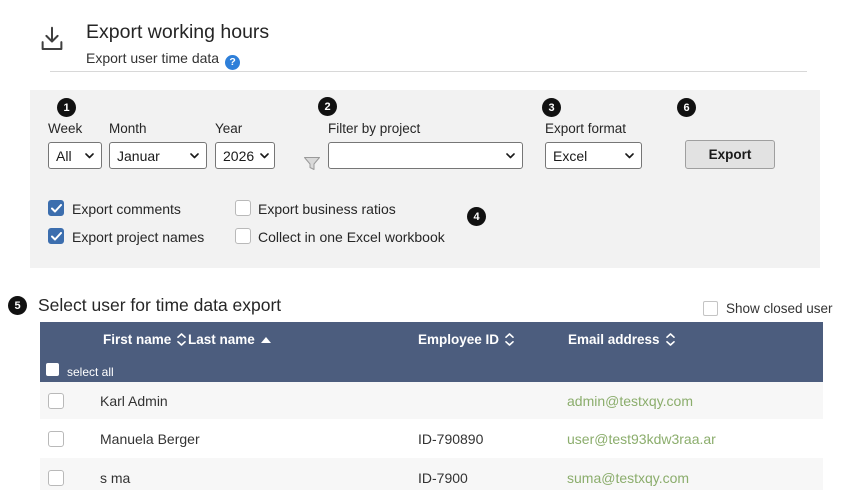 The height and width of the screenshot is (490, 860). I want to click on sort-asc-icon, so click(265, 339).